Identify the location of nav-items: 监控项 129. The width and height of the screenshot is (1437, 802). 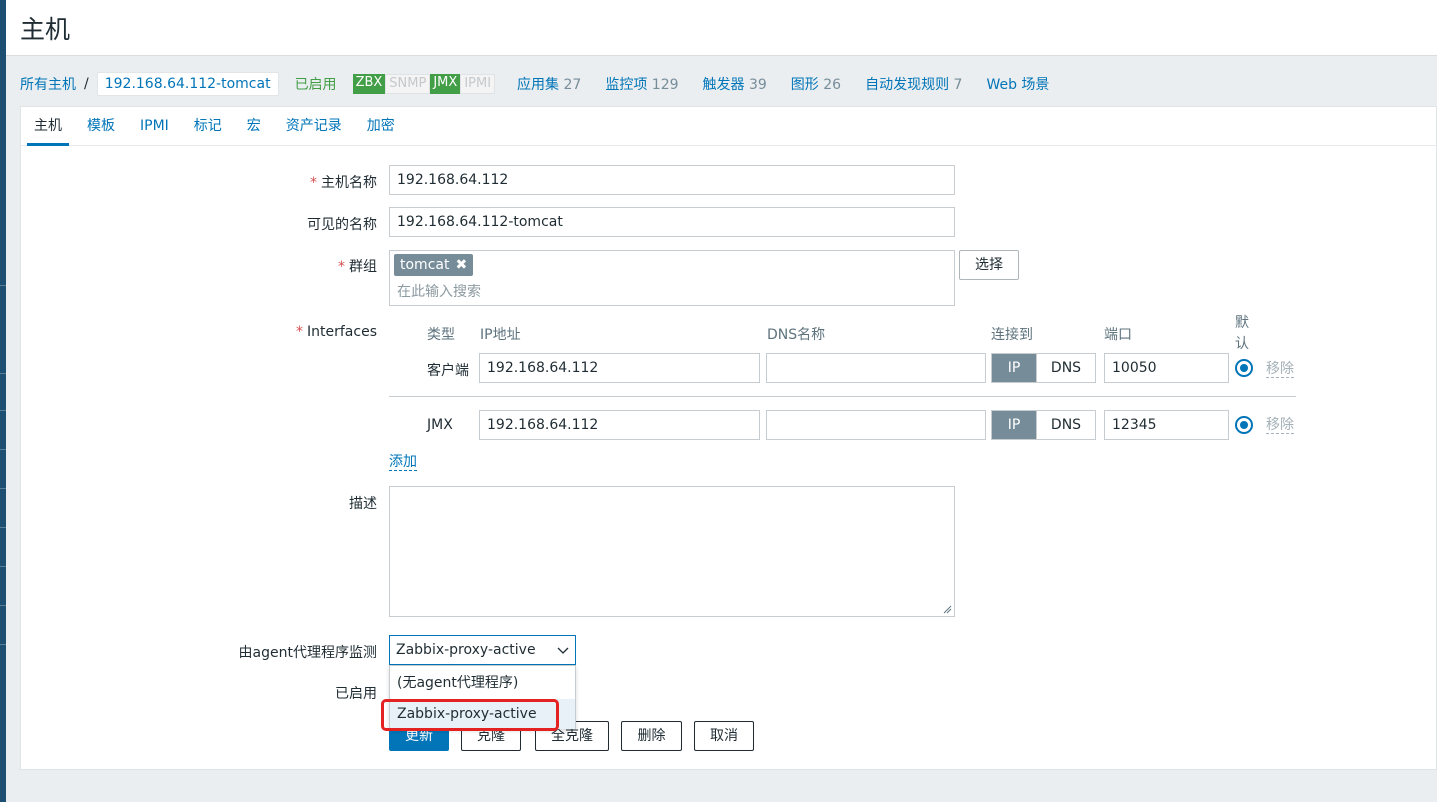
(641, 84).